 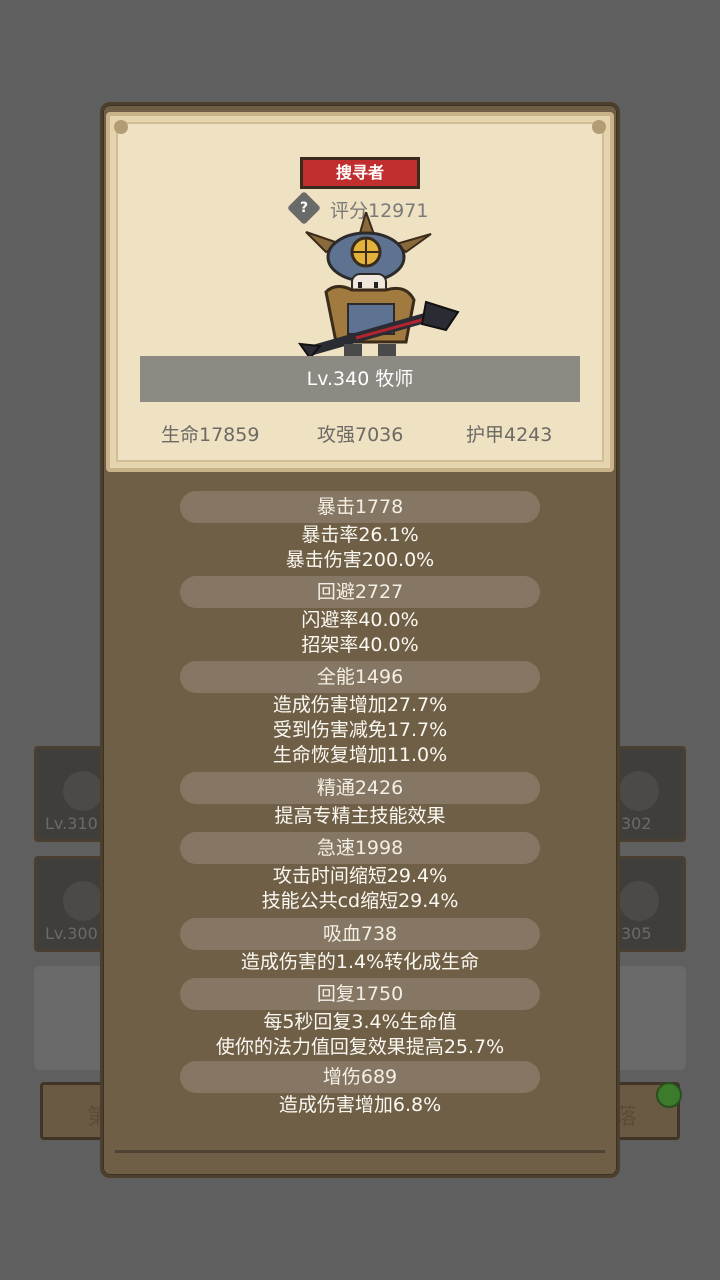 What do you see at coordinates (636, 933) in the screenshot?
I see `slot-level: 305` at bounding box center [636, 933].